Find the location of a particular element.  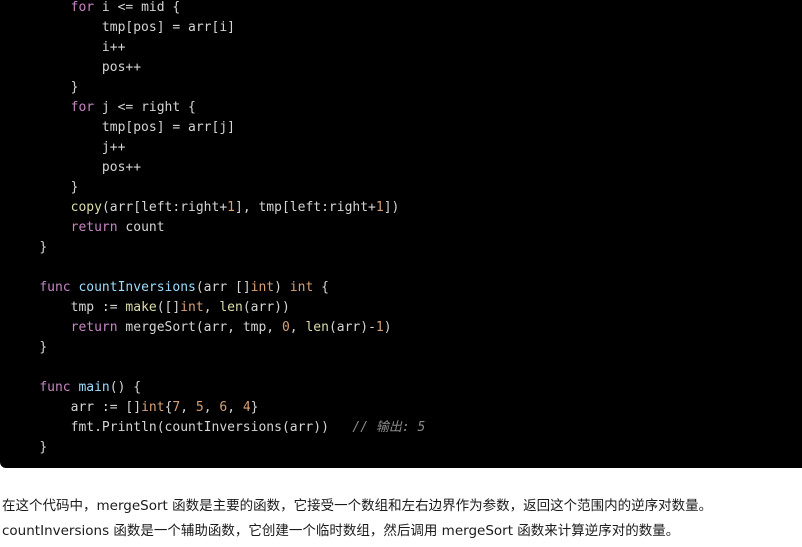

code-line: for i <= mid { is located at coordinates (405, 9).